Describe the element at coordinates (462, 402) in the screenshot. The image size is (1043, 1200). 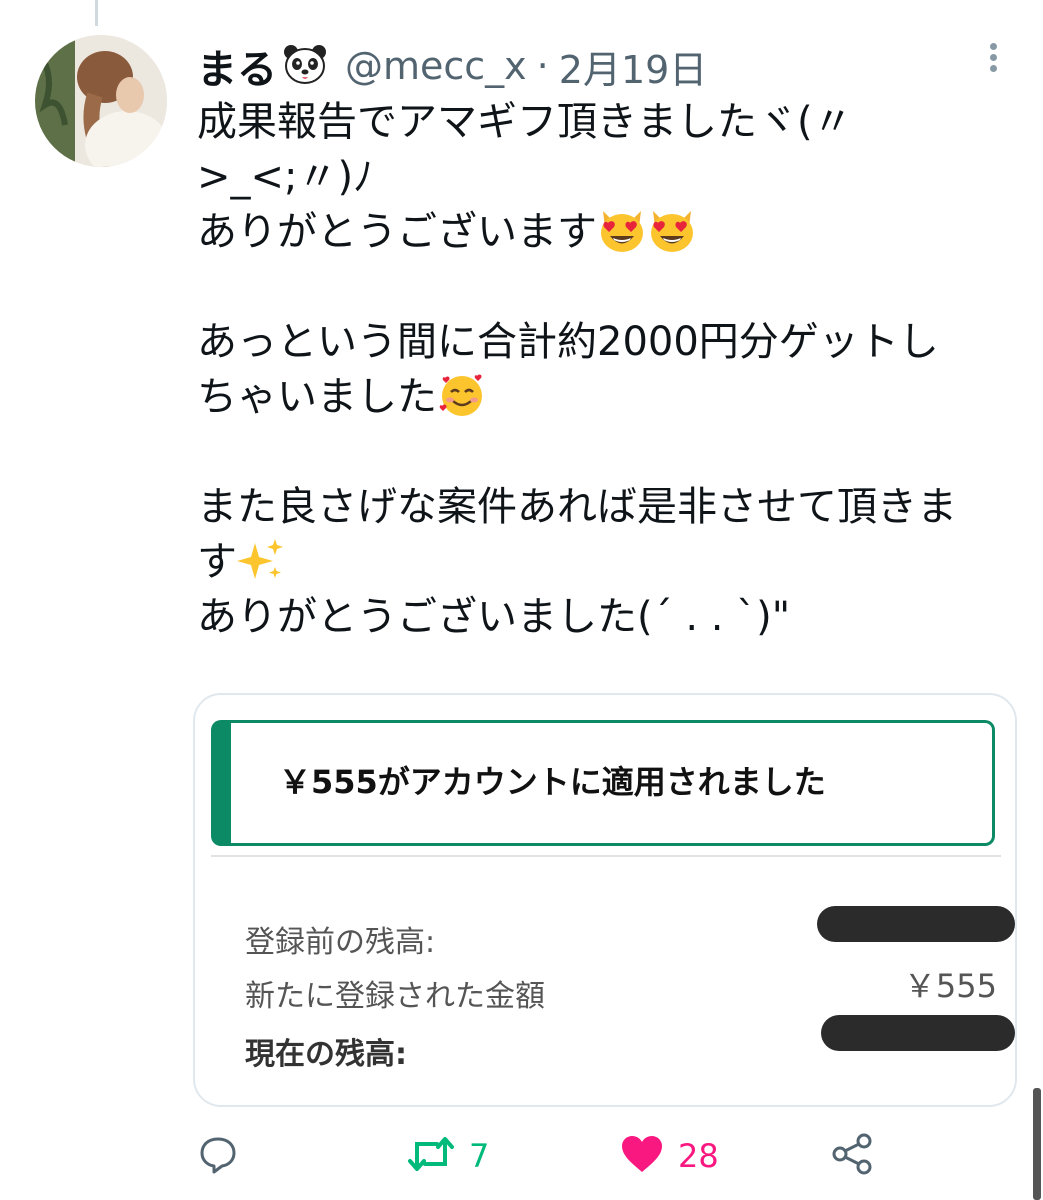
I see `smiling-face-with-hearts-icon` at that location.